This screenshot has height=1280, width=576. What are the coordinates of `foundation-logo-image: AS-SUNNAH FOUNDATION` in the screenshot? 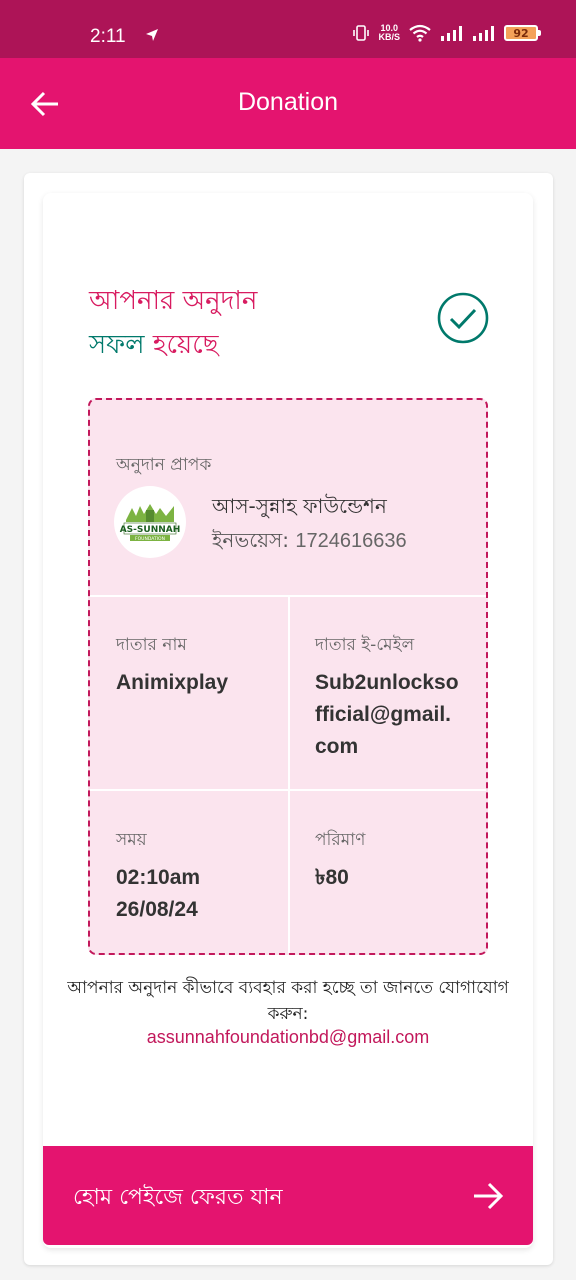 It's located at (150, 523).